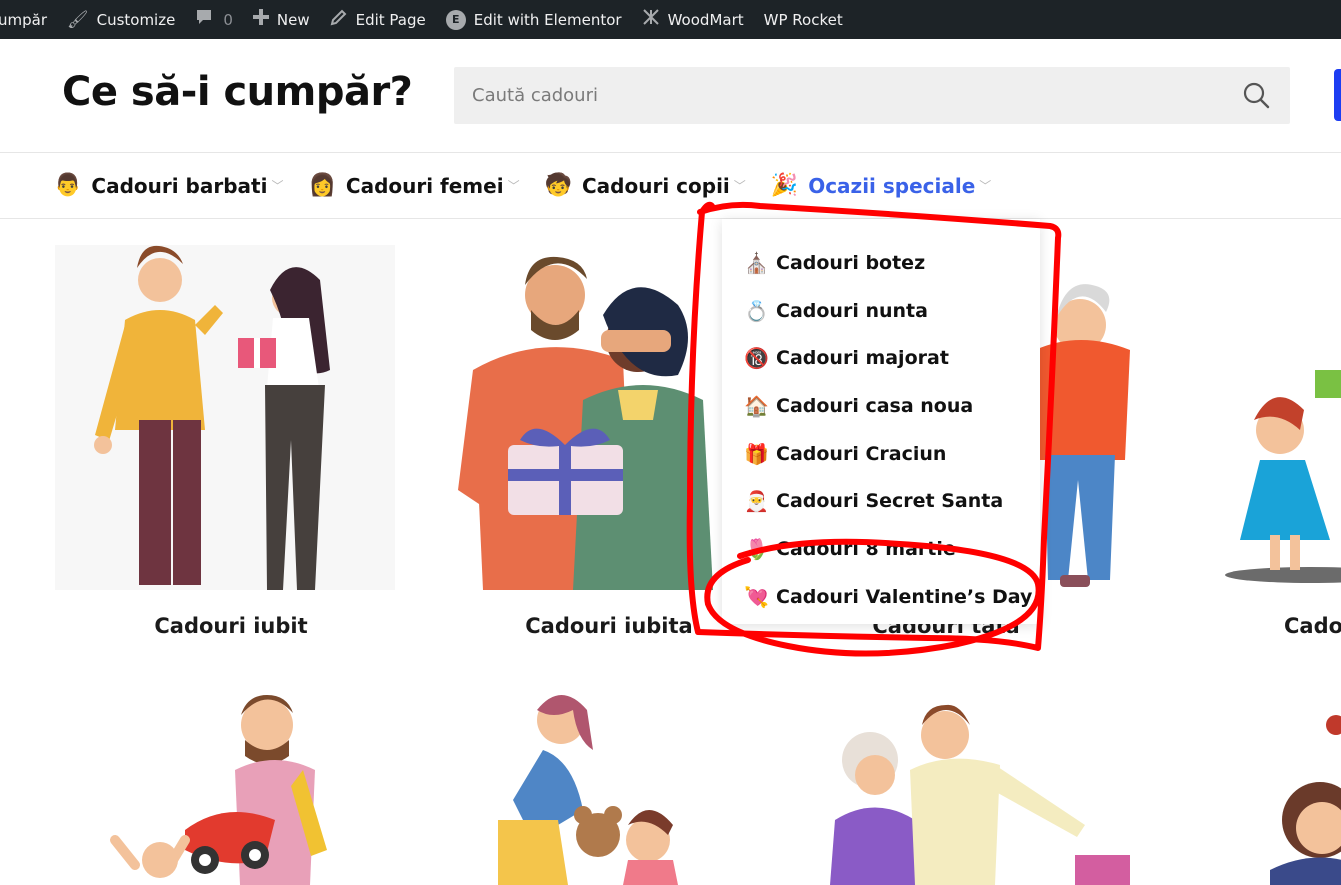  Describe the element at coordinates (231, 626) in the screenshot. I see `category-title: Cadouri iubit` at that location.